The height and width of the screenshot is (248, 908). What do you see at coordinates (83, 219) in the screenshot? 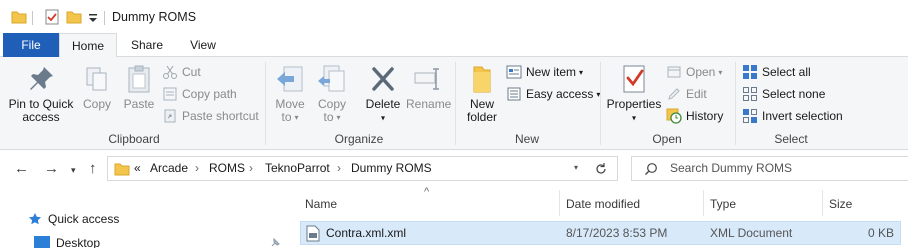
I see `nav-quick-access: Quick access` at bounding box center [83, 219].